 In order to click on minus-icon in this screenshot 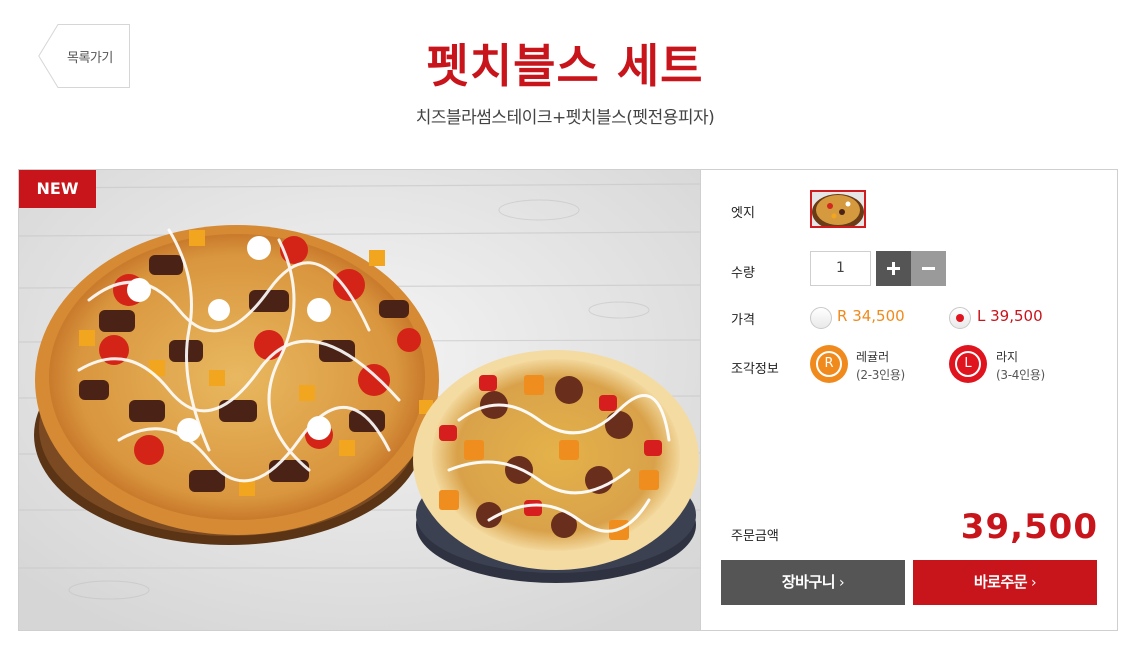, I will do `click(928, 268)`.